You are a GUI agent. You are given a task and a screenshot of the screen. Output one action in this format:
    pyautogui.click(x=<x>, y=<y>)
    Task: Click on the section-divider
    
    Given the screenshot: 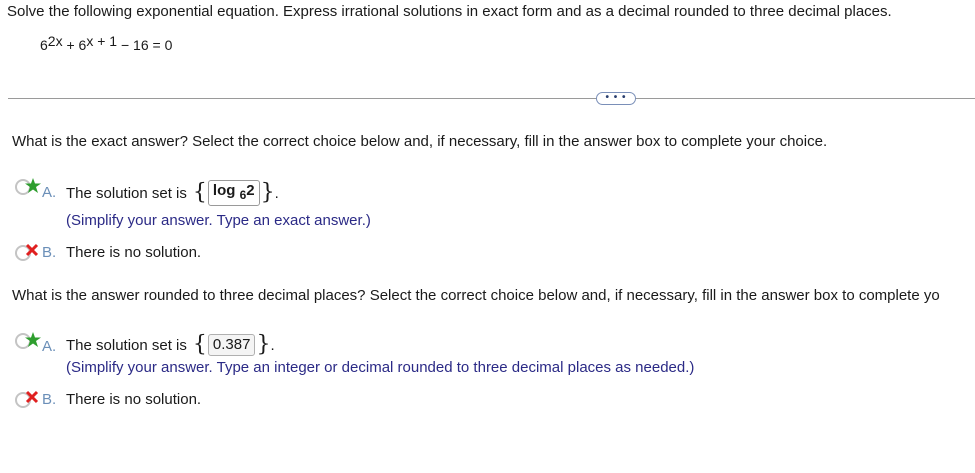 What is the action you would take?
    pyautogui.click(x=491, y=98)
    